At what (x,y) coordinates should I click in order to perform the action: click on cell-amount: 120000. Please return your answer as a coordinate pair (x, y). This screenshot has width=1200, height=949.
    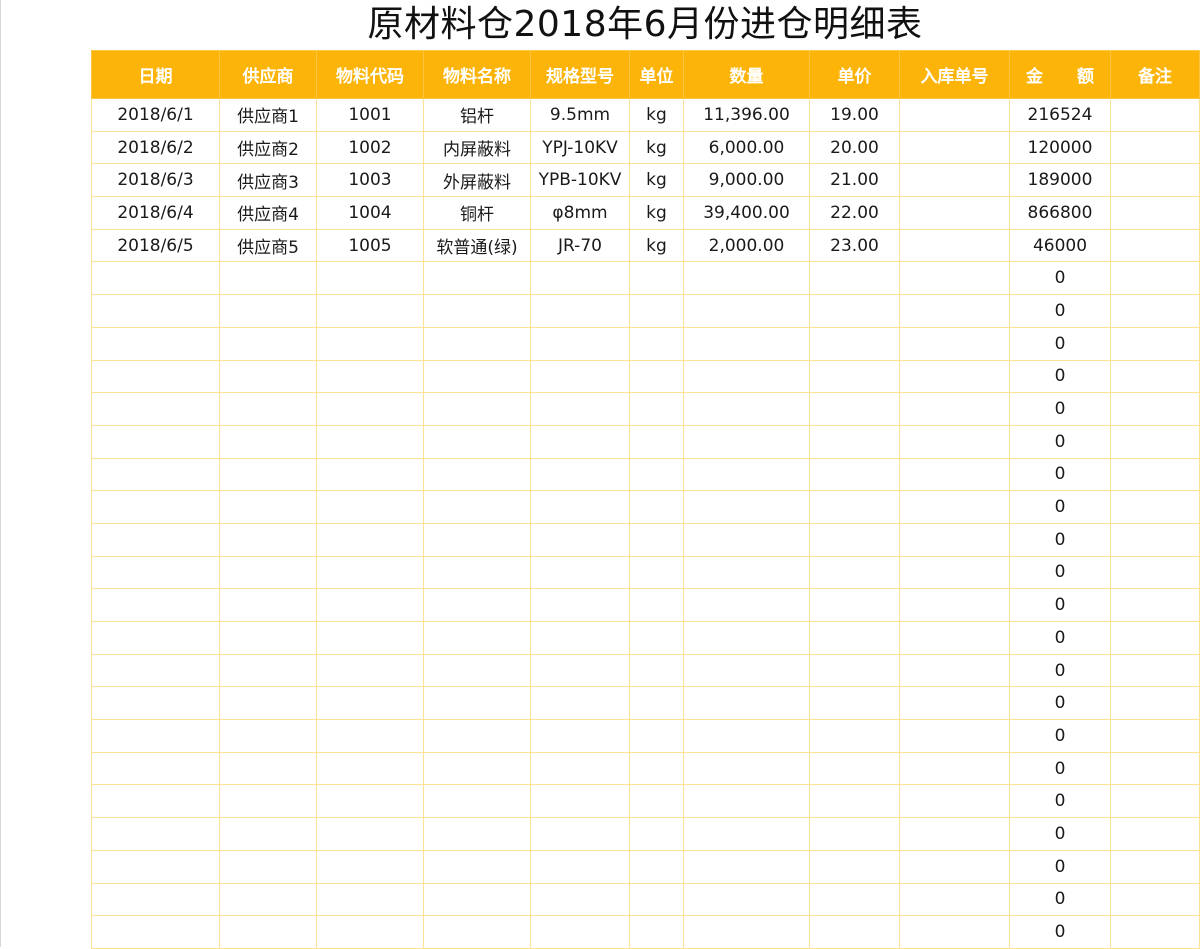
    Looking at the image, I should click on (1060, 147).